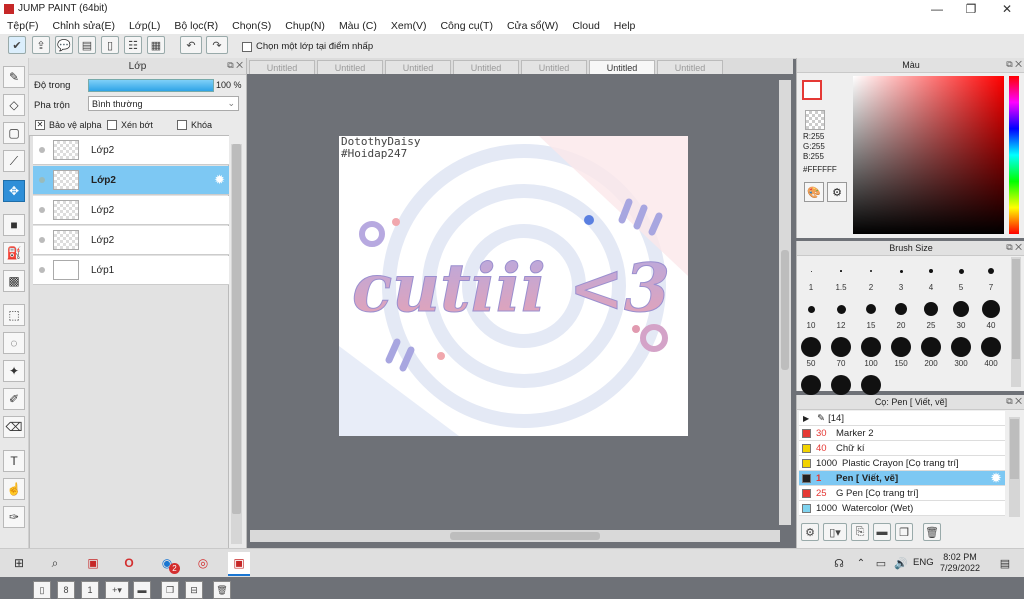  What do you see at coordinates (785, 302) in the screenshot?
I see `canvas-vertical-scrollbar` at bounding box center [785, 302].